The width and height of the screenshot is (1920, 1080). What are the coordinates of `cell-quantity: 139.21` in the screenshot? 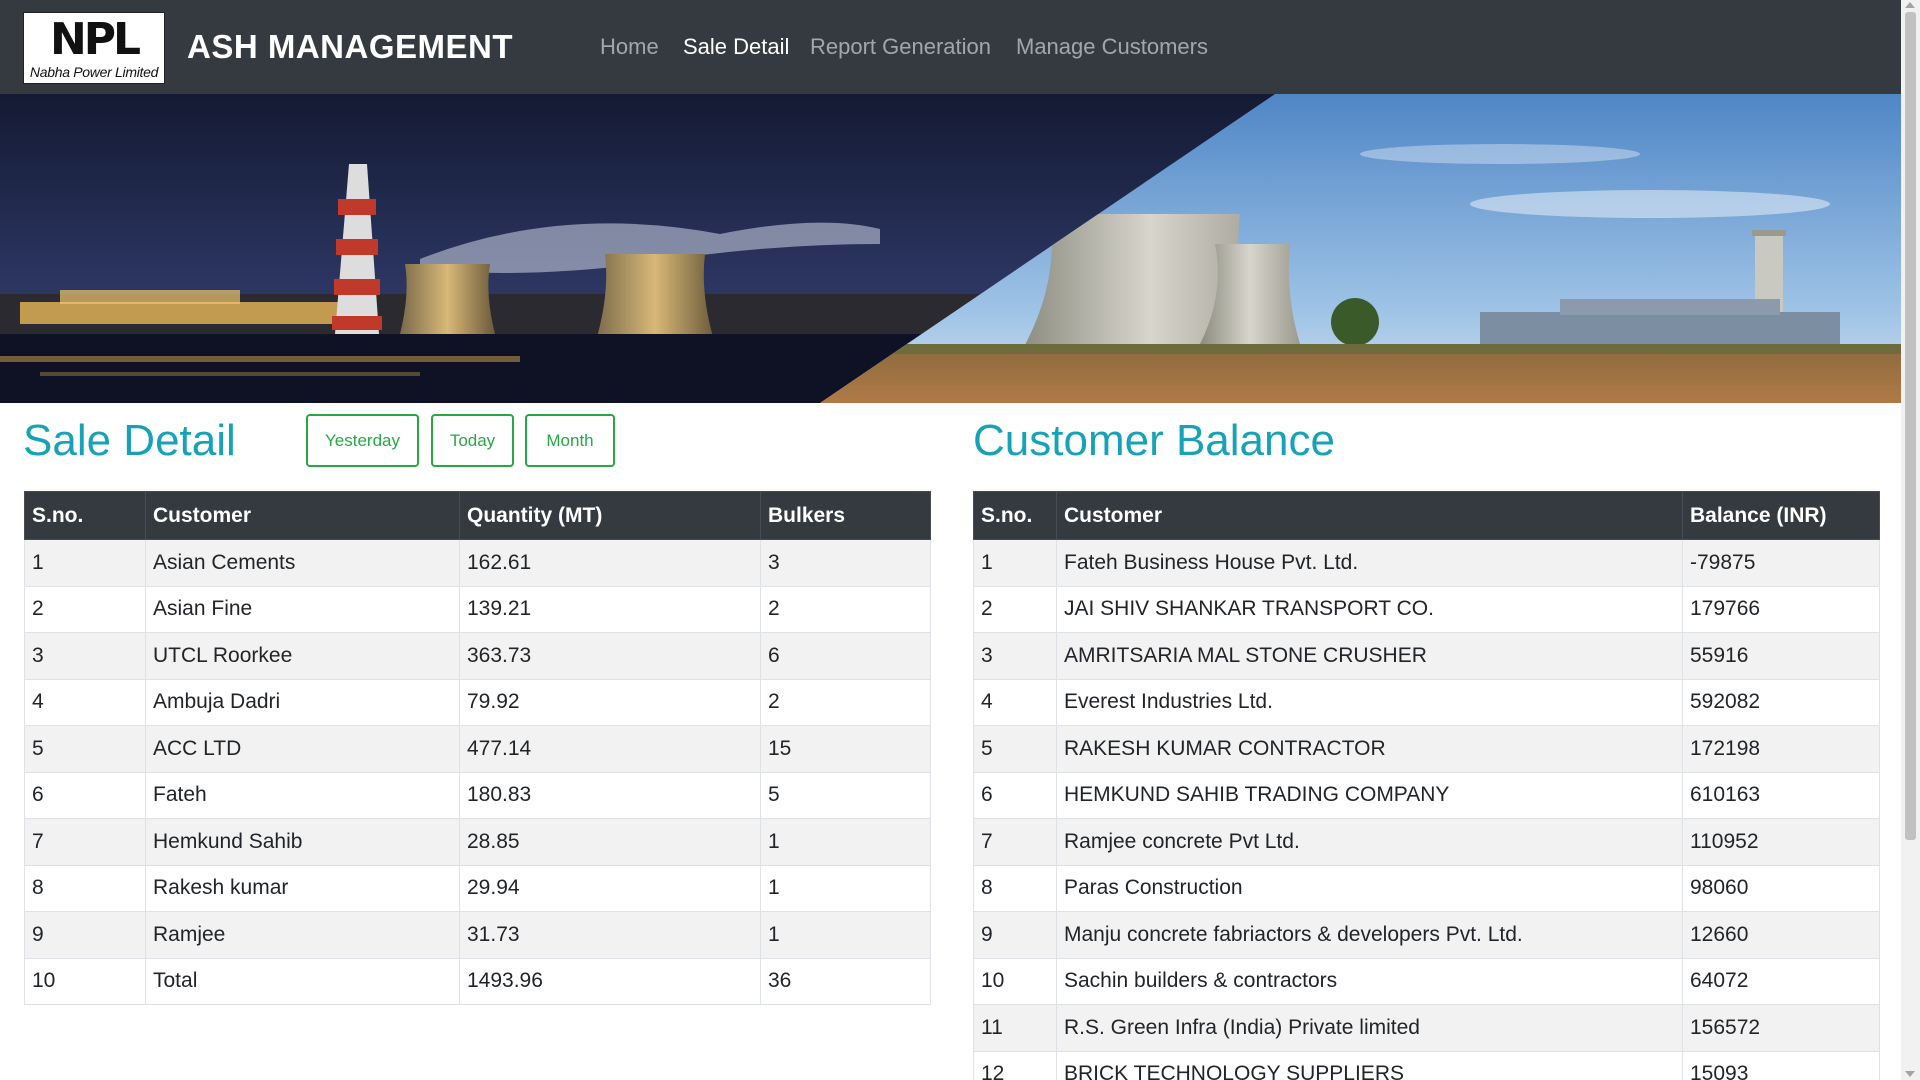 It's located at (610, 609).